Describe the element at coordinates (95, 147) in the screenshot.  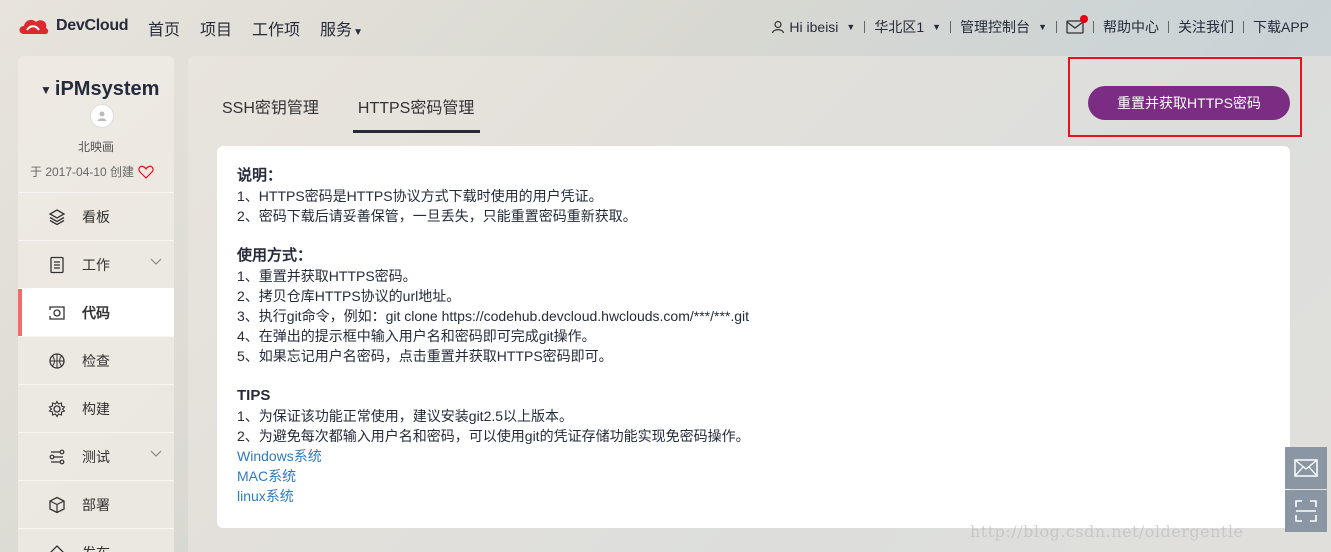
I see `project-owner: 北映画` at that location.